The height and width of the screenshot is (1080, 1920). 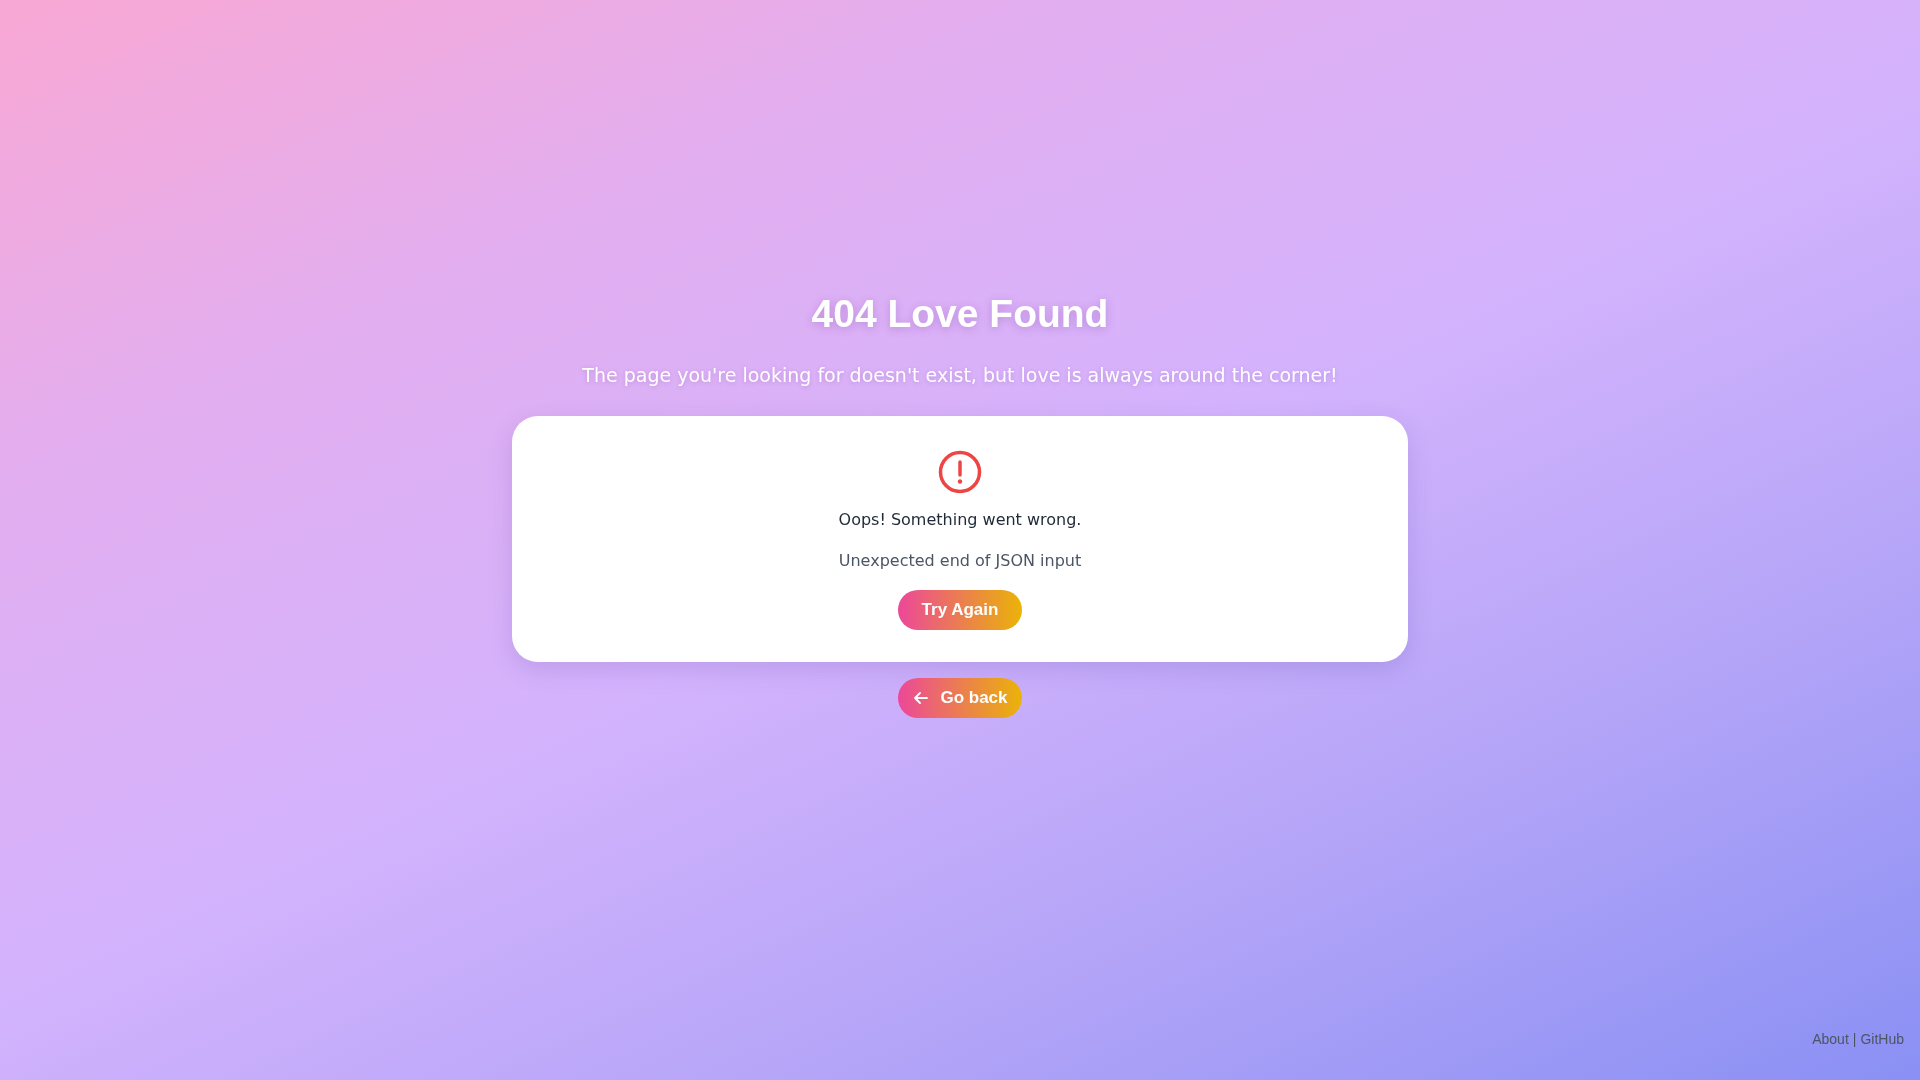 What do you see at coordinates (960, 472) in the screenshot?
I see `alert-icon` at bounding box center [960, 472].